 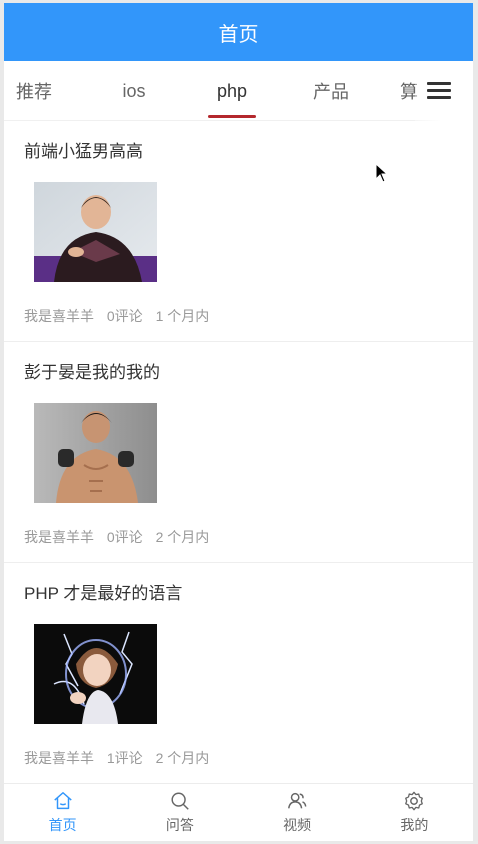 I want to click on article-title: 彭于晏是我的我的, so click(x=92, y=372).